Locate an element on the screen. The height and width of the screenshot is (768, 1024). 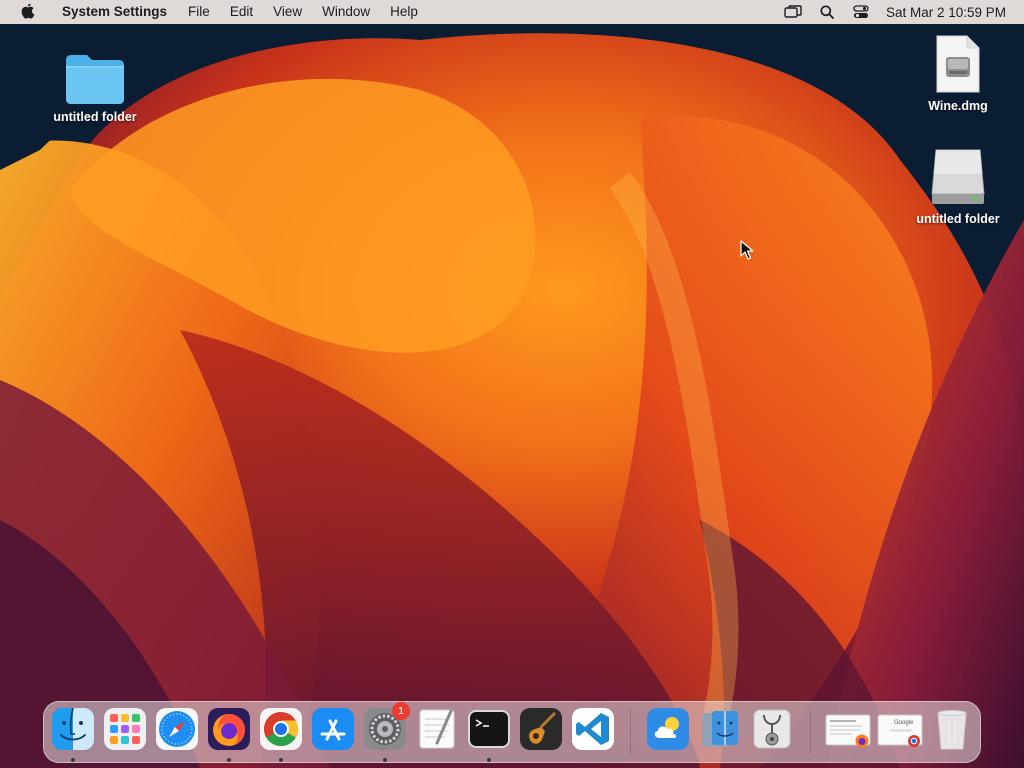
dock-garageband is located at coordinates (541, 731).